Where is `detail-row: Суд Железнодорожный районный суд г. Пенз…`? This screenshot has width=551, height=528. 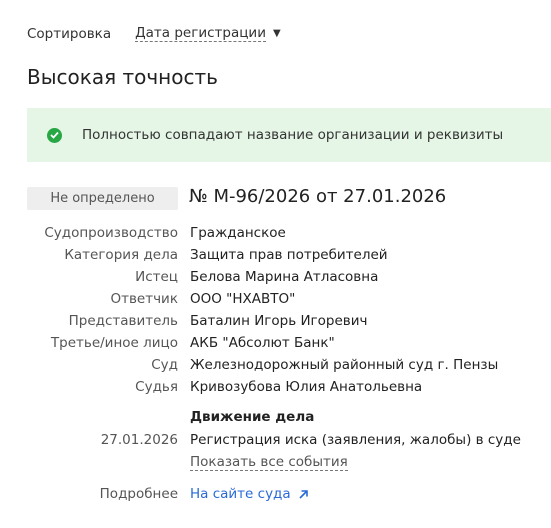
detail-row: Суд Железнодорожный районный суд г. Пенз… is located at coordinates (275, 365).